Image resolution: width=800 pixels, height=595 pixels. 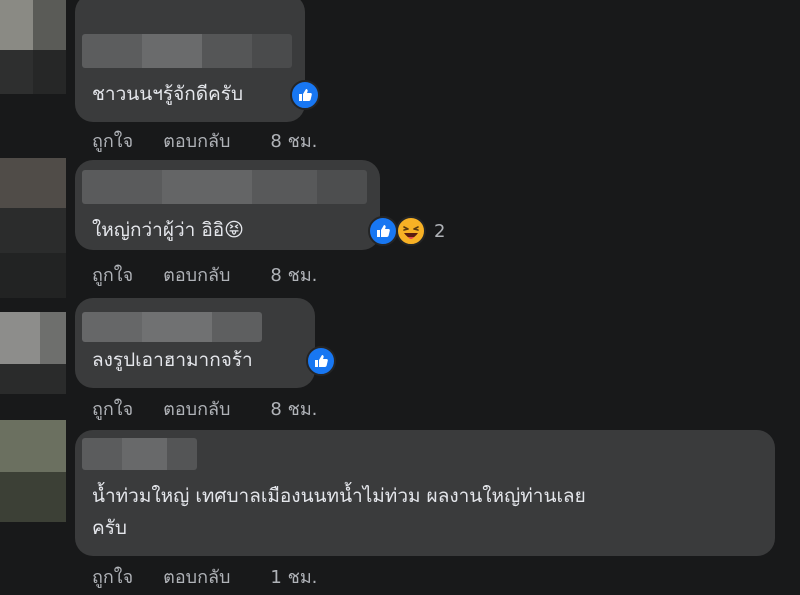 What do you see at coordinates (293, 576) in the screenshot?
I see `timestamp: 1 ชม.` at bounding box center [293, 576].